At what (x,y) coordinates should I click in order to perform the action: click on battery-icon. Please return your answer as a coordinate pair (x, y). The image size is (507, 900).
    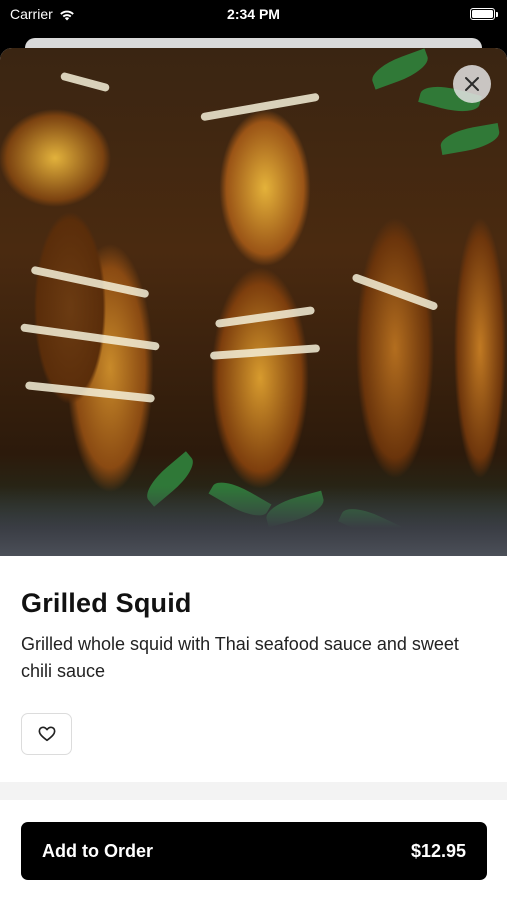
    Looking at the image, I should click on (484, 14).